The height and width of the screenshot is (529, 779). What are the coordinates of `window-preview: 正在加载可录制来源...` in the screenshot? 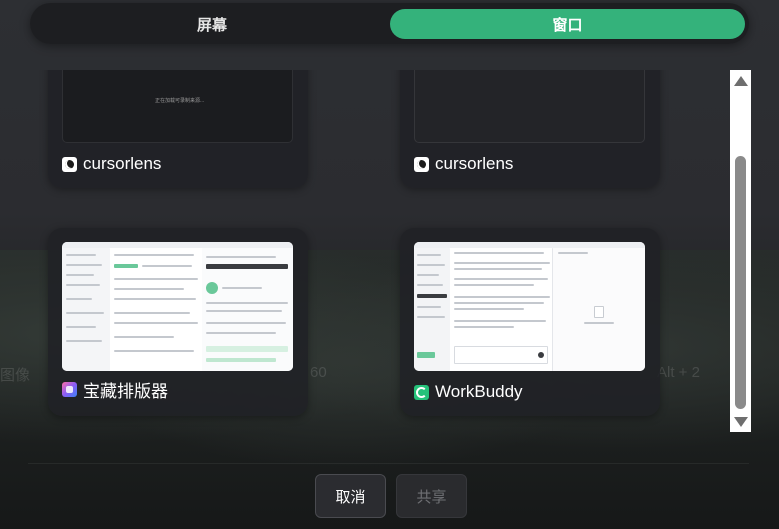 It's located at (177, 106).